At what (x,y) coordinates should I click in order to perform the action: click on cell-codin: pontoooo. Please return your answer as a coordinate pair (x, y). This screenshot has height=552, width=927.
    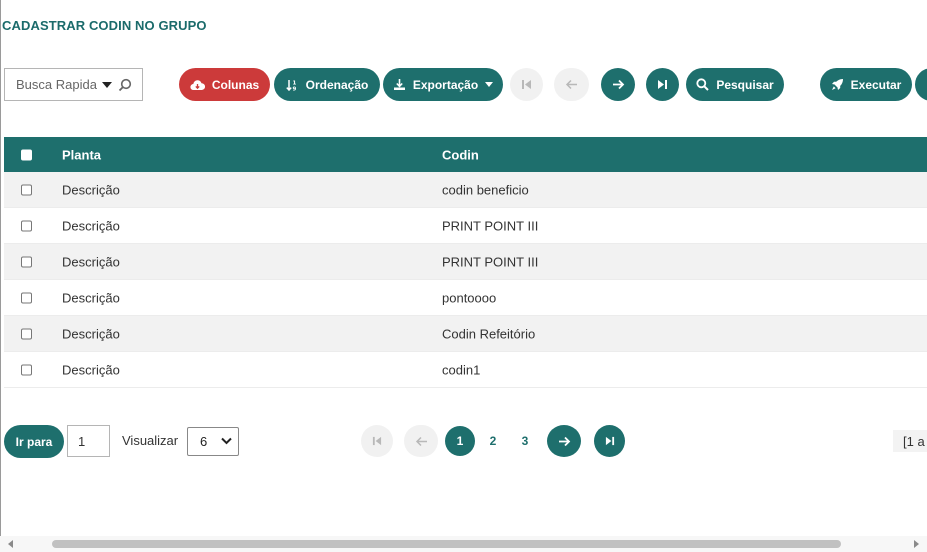
    Looking at the image, I should click on (469, 297).